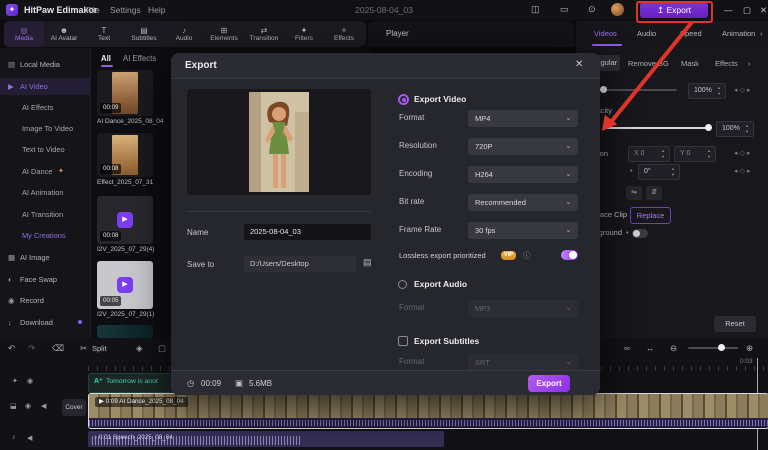 Image resolution: width=768 pixels, height=450 pixels. I want to click on scale-value-box: 100% ▴ ▾, so click(707, 91).